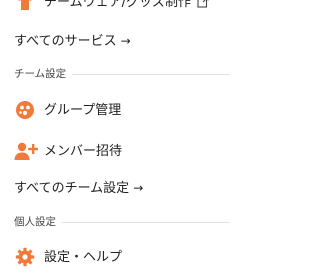 This screenshot has height=276, width=320. I want to click on menu-item-invite-member: メンバー招待, so click(122, 151).